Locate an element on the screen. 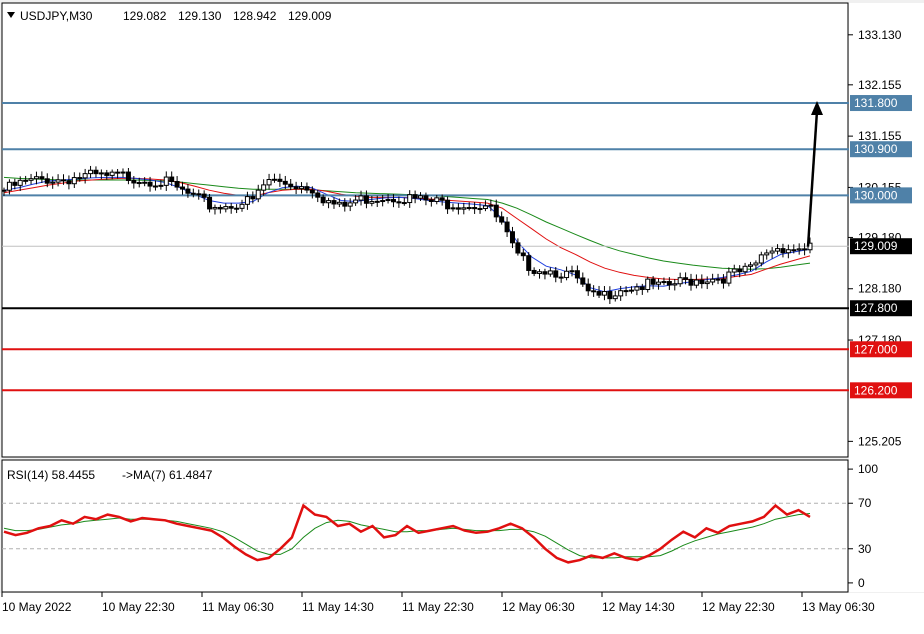  time-tick-label: 11 May 14:30 is located at coordinates (338, 607).